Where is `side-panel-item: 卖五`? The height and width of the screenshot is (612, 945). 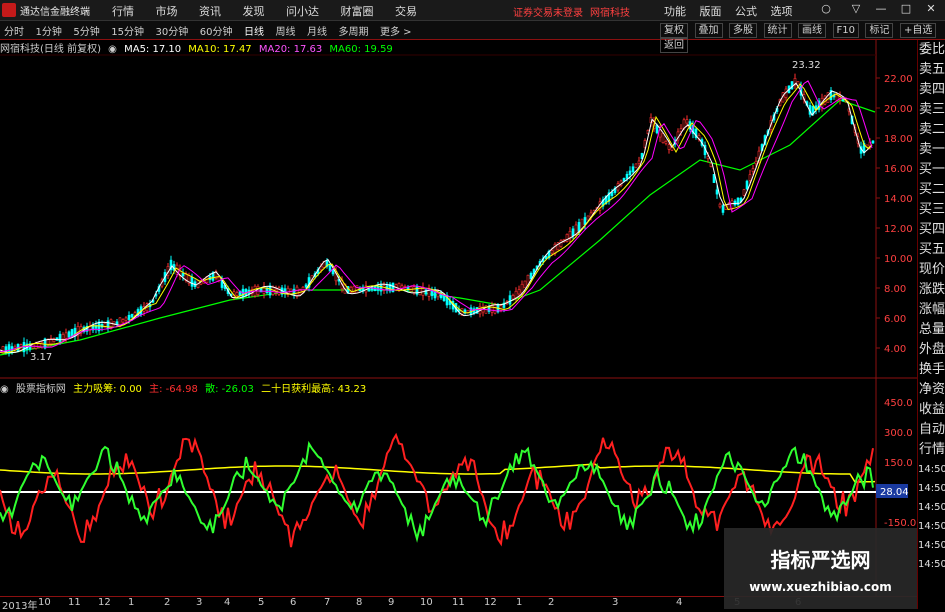 side-panel-item: 卖五 is located at coordinates (931, 70).